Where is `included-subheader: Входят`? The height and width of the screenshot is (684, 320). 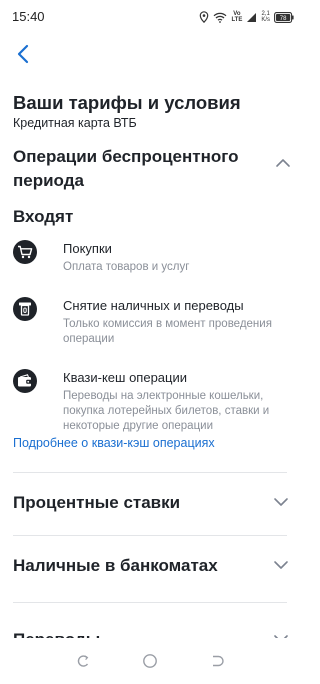 included-subheader: Входят is located at coordinates (43, 216).